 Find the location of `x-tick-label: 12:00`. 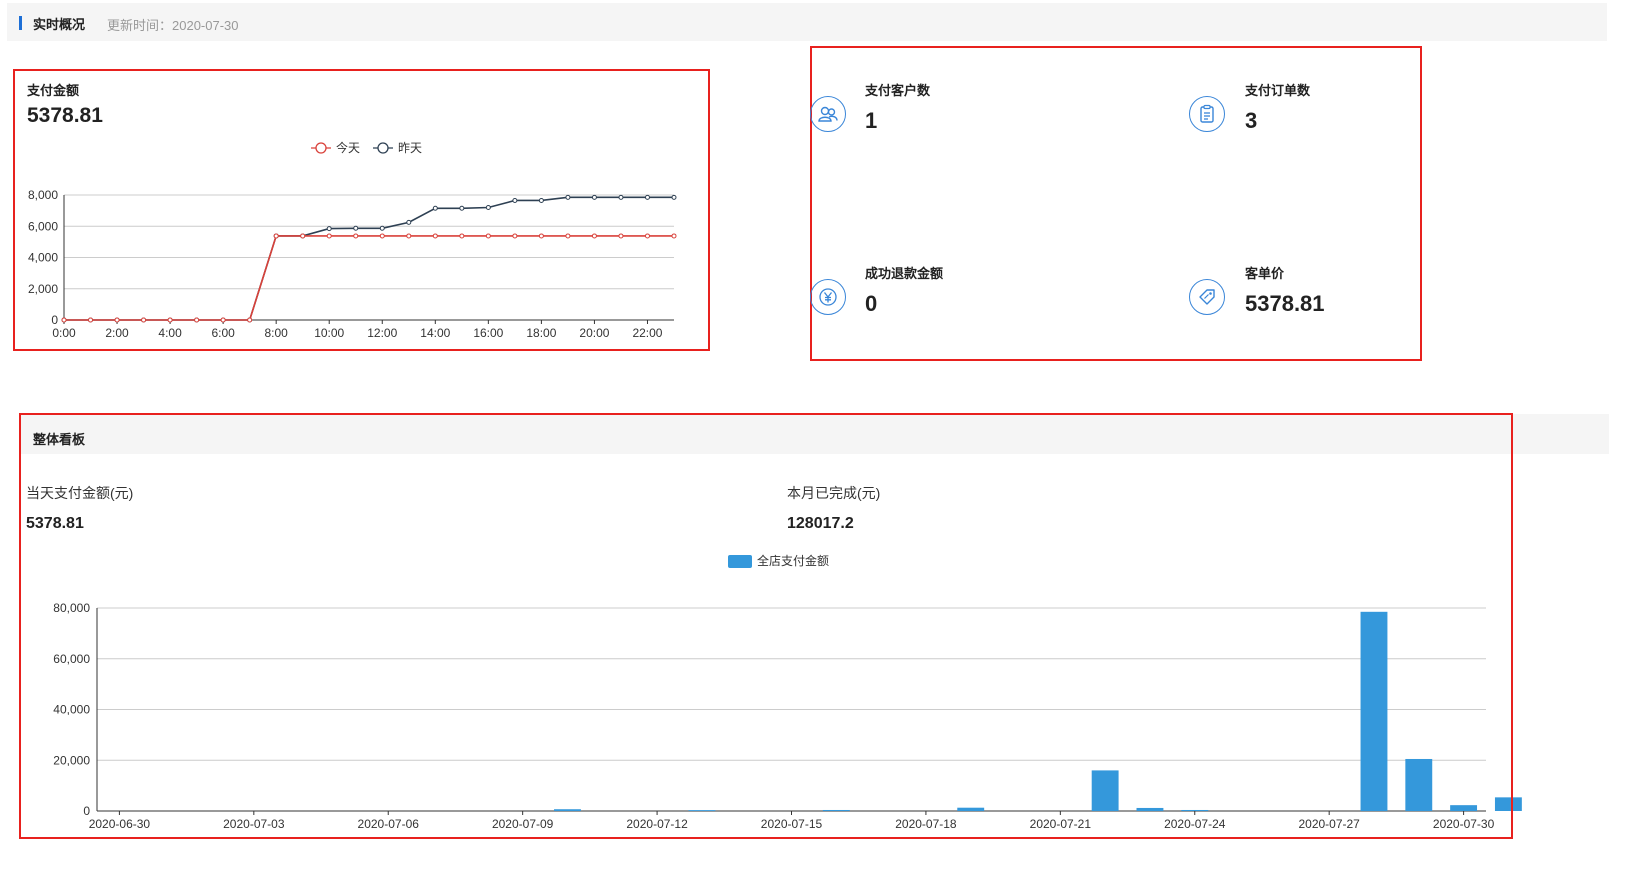

x-tick-label: 12:00 is located at coordinates (382, 333).